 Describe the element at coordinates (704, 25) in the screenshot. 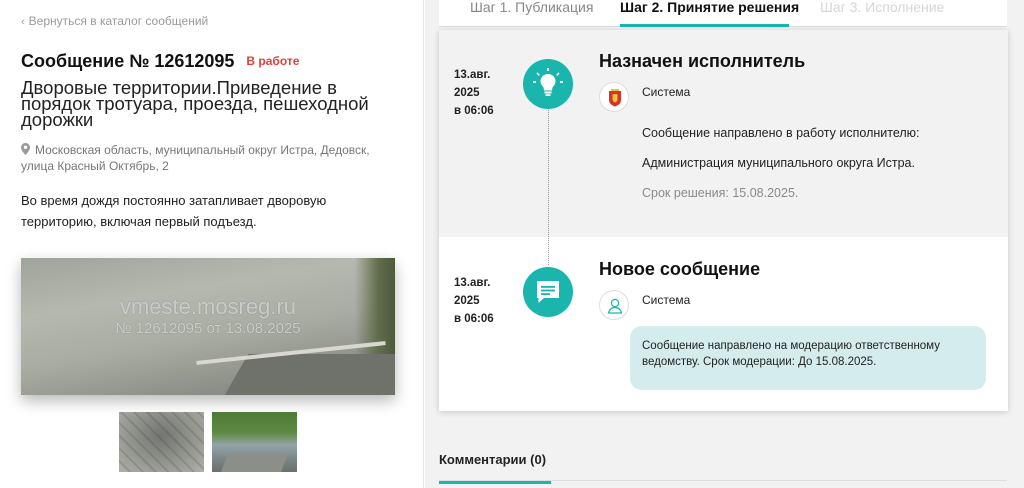

I see `active-tab-underline` at that location.